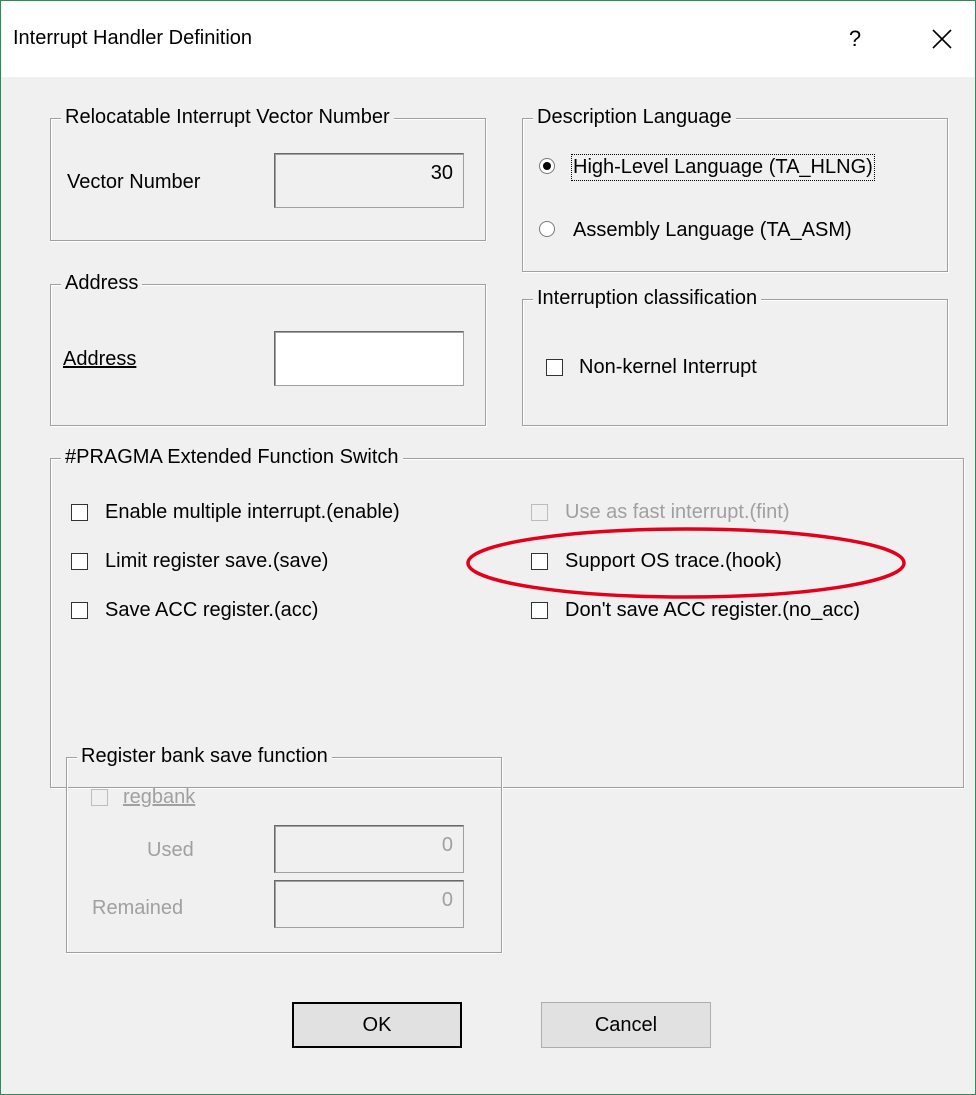 This screenshot has height=1095, width=976. What do you see at coordinates (723, 167) in the screenshot?
I see `high-level-language-label: High-Level Language (TA_HLNG)` at bounding box center [723, 167].